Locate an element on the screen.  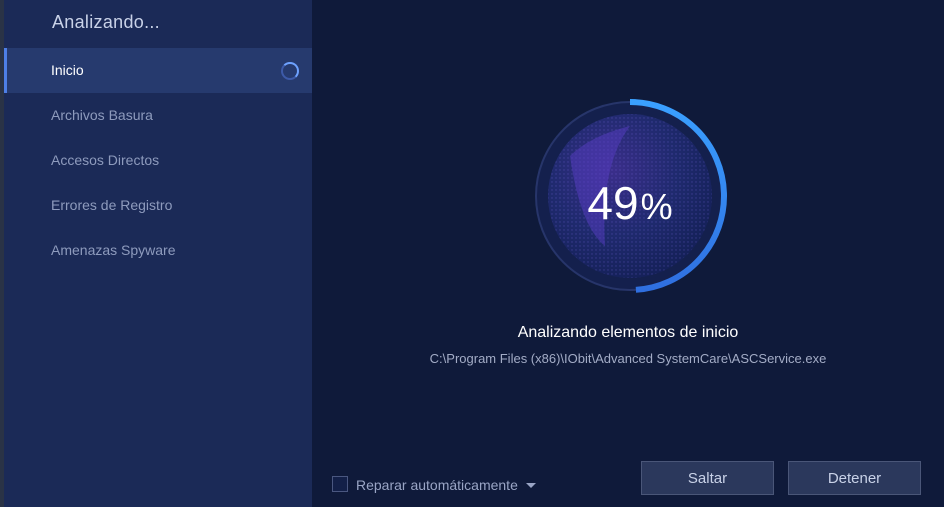
progress-percent-symbol: % is located at coordinates (656, 206).